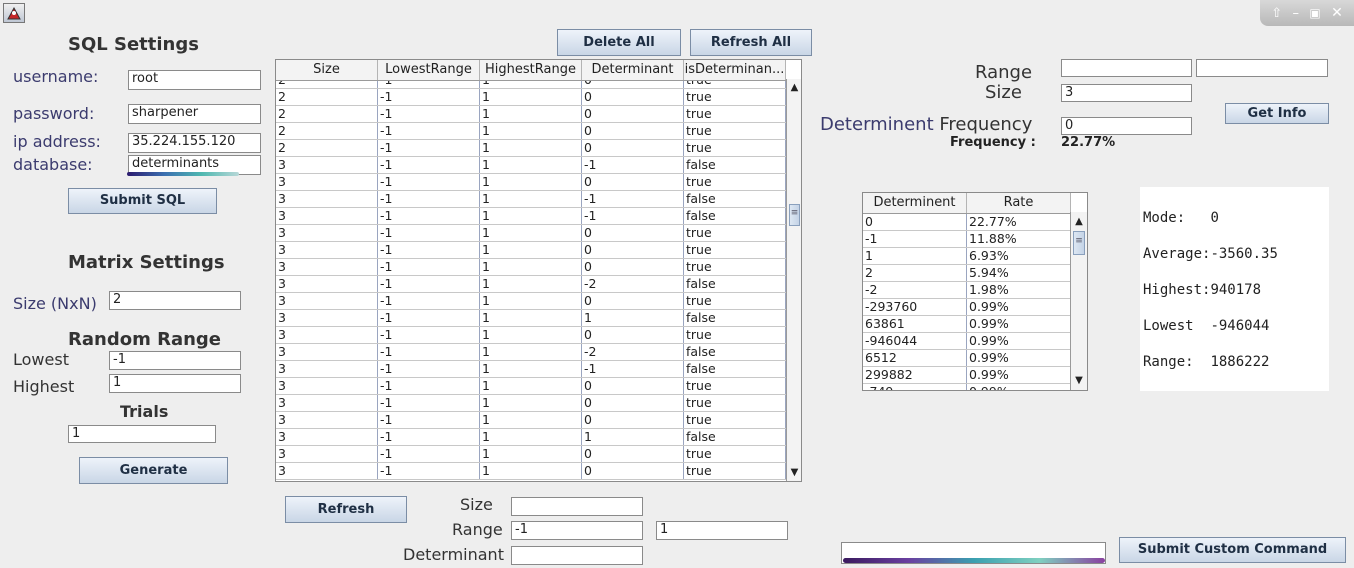  I want to click on determinent-frequency-field: 0, so click(1126, 126).